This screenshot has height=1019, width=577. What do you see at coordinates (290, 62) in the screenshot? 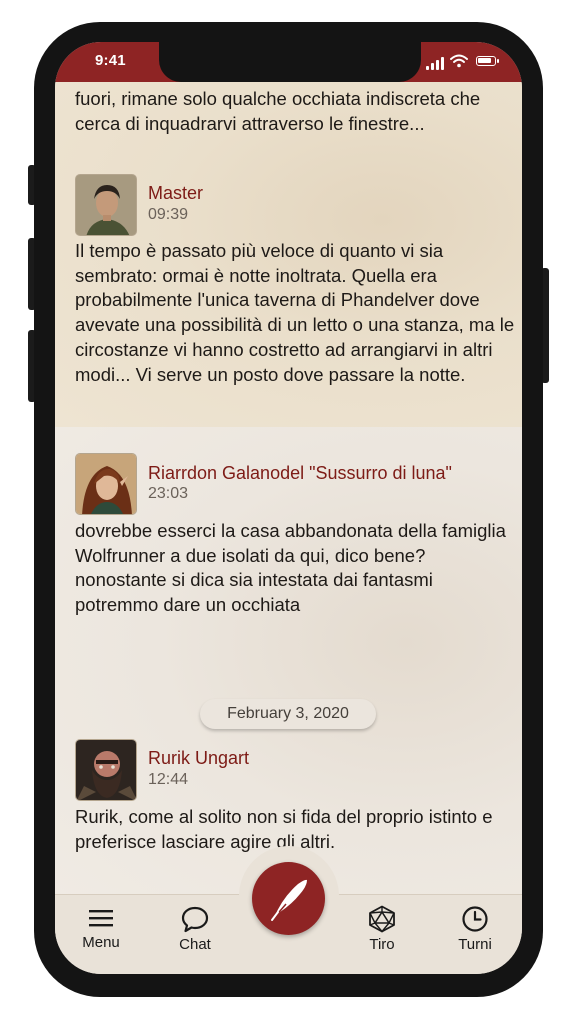
I see `phone-notch` at bounding box center [290, 62].